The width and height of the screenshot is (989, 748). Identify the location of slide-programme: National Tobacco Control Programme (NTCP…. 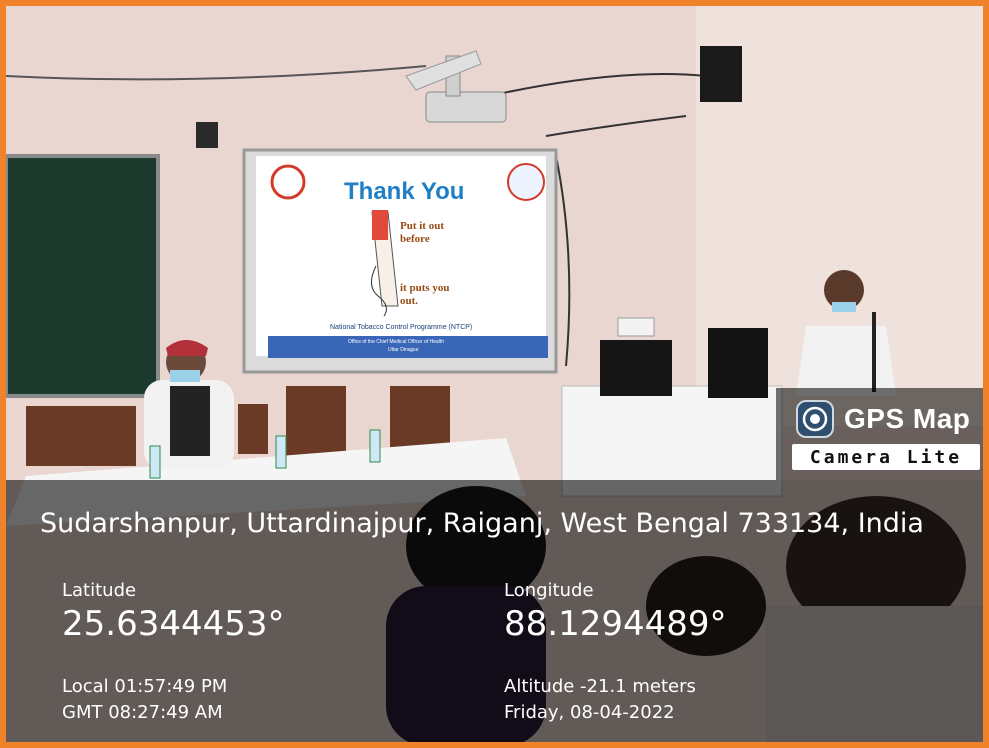
(401, 327).